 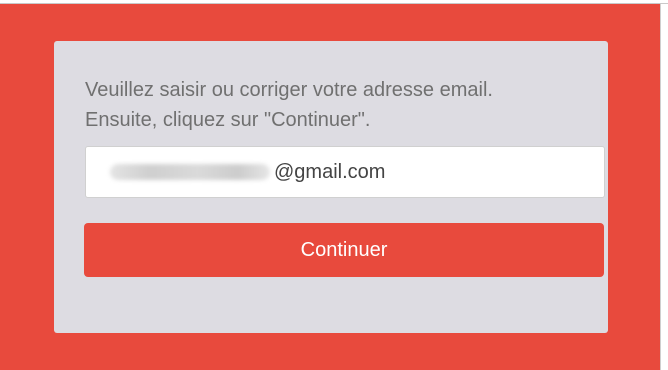 I want to click on blurred-username, so click(x=190, y=172).